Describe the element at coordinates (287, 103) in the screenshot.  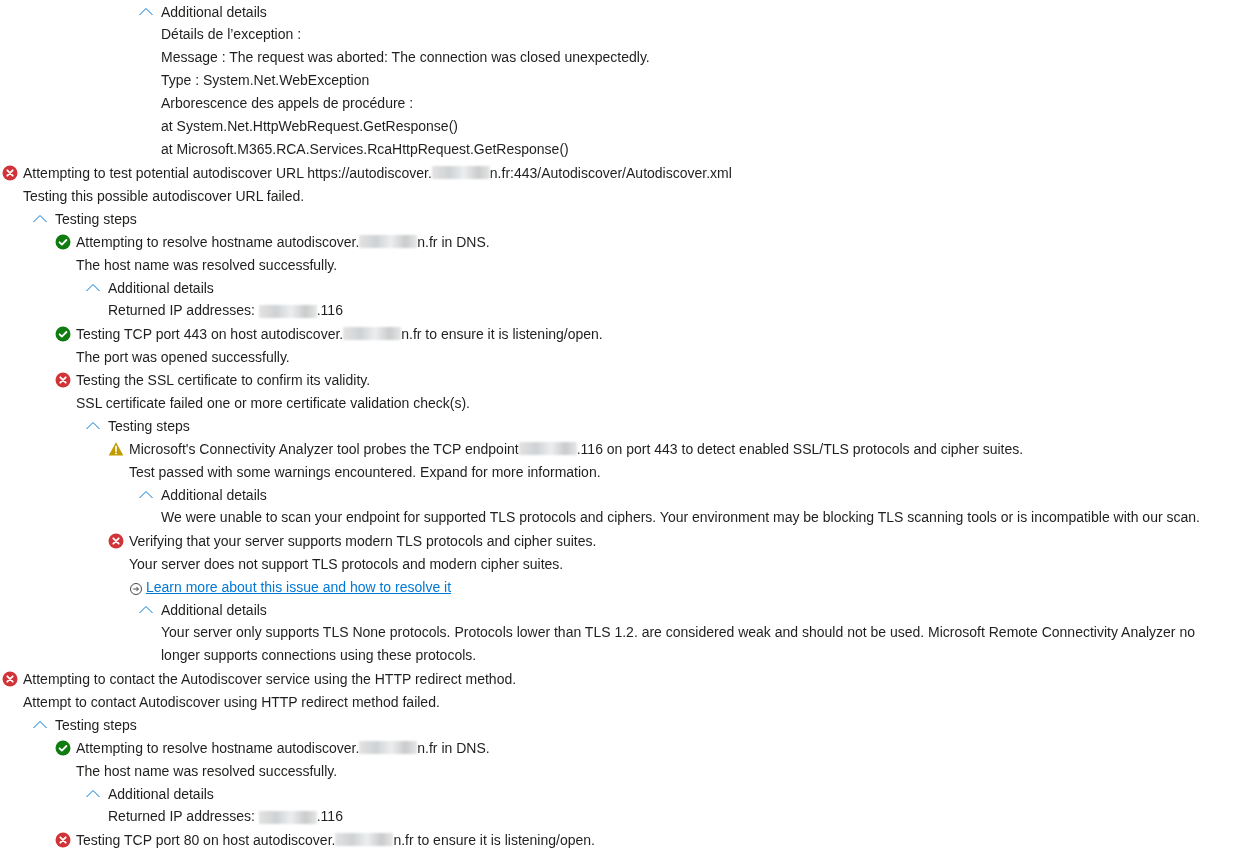
I see `detail-text: Arborescence des appels de procédure :` at that location.